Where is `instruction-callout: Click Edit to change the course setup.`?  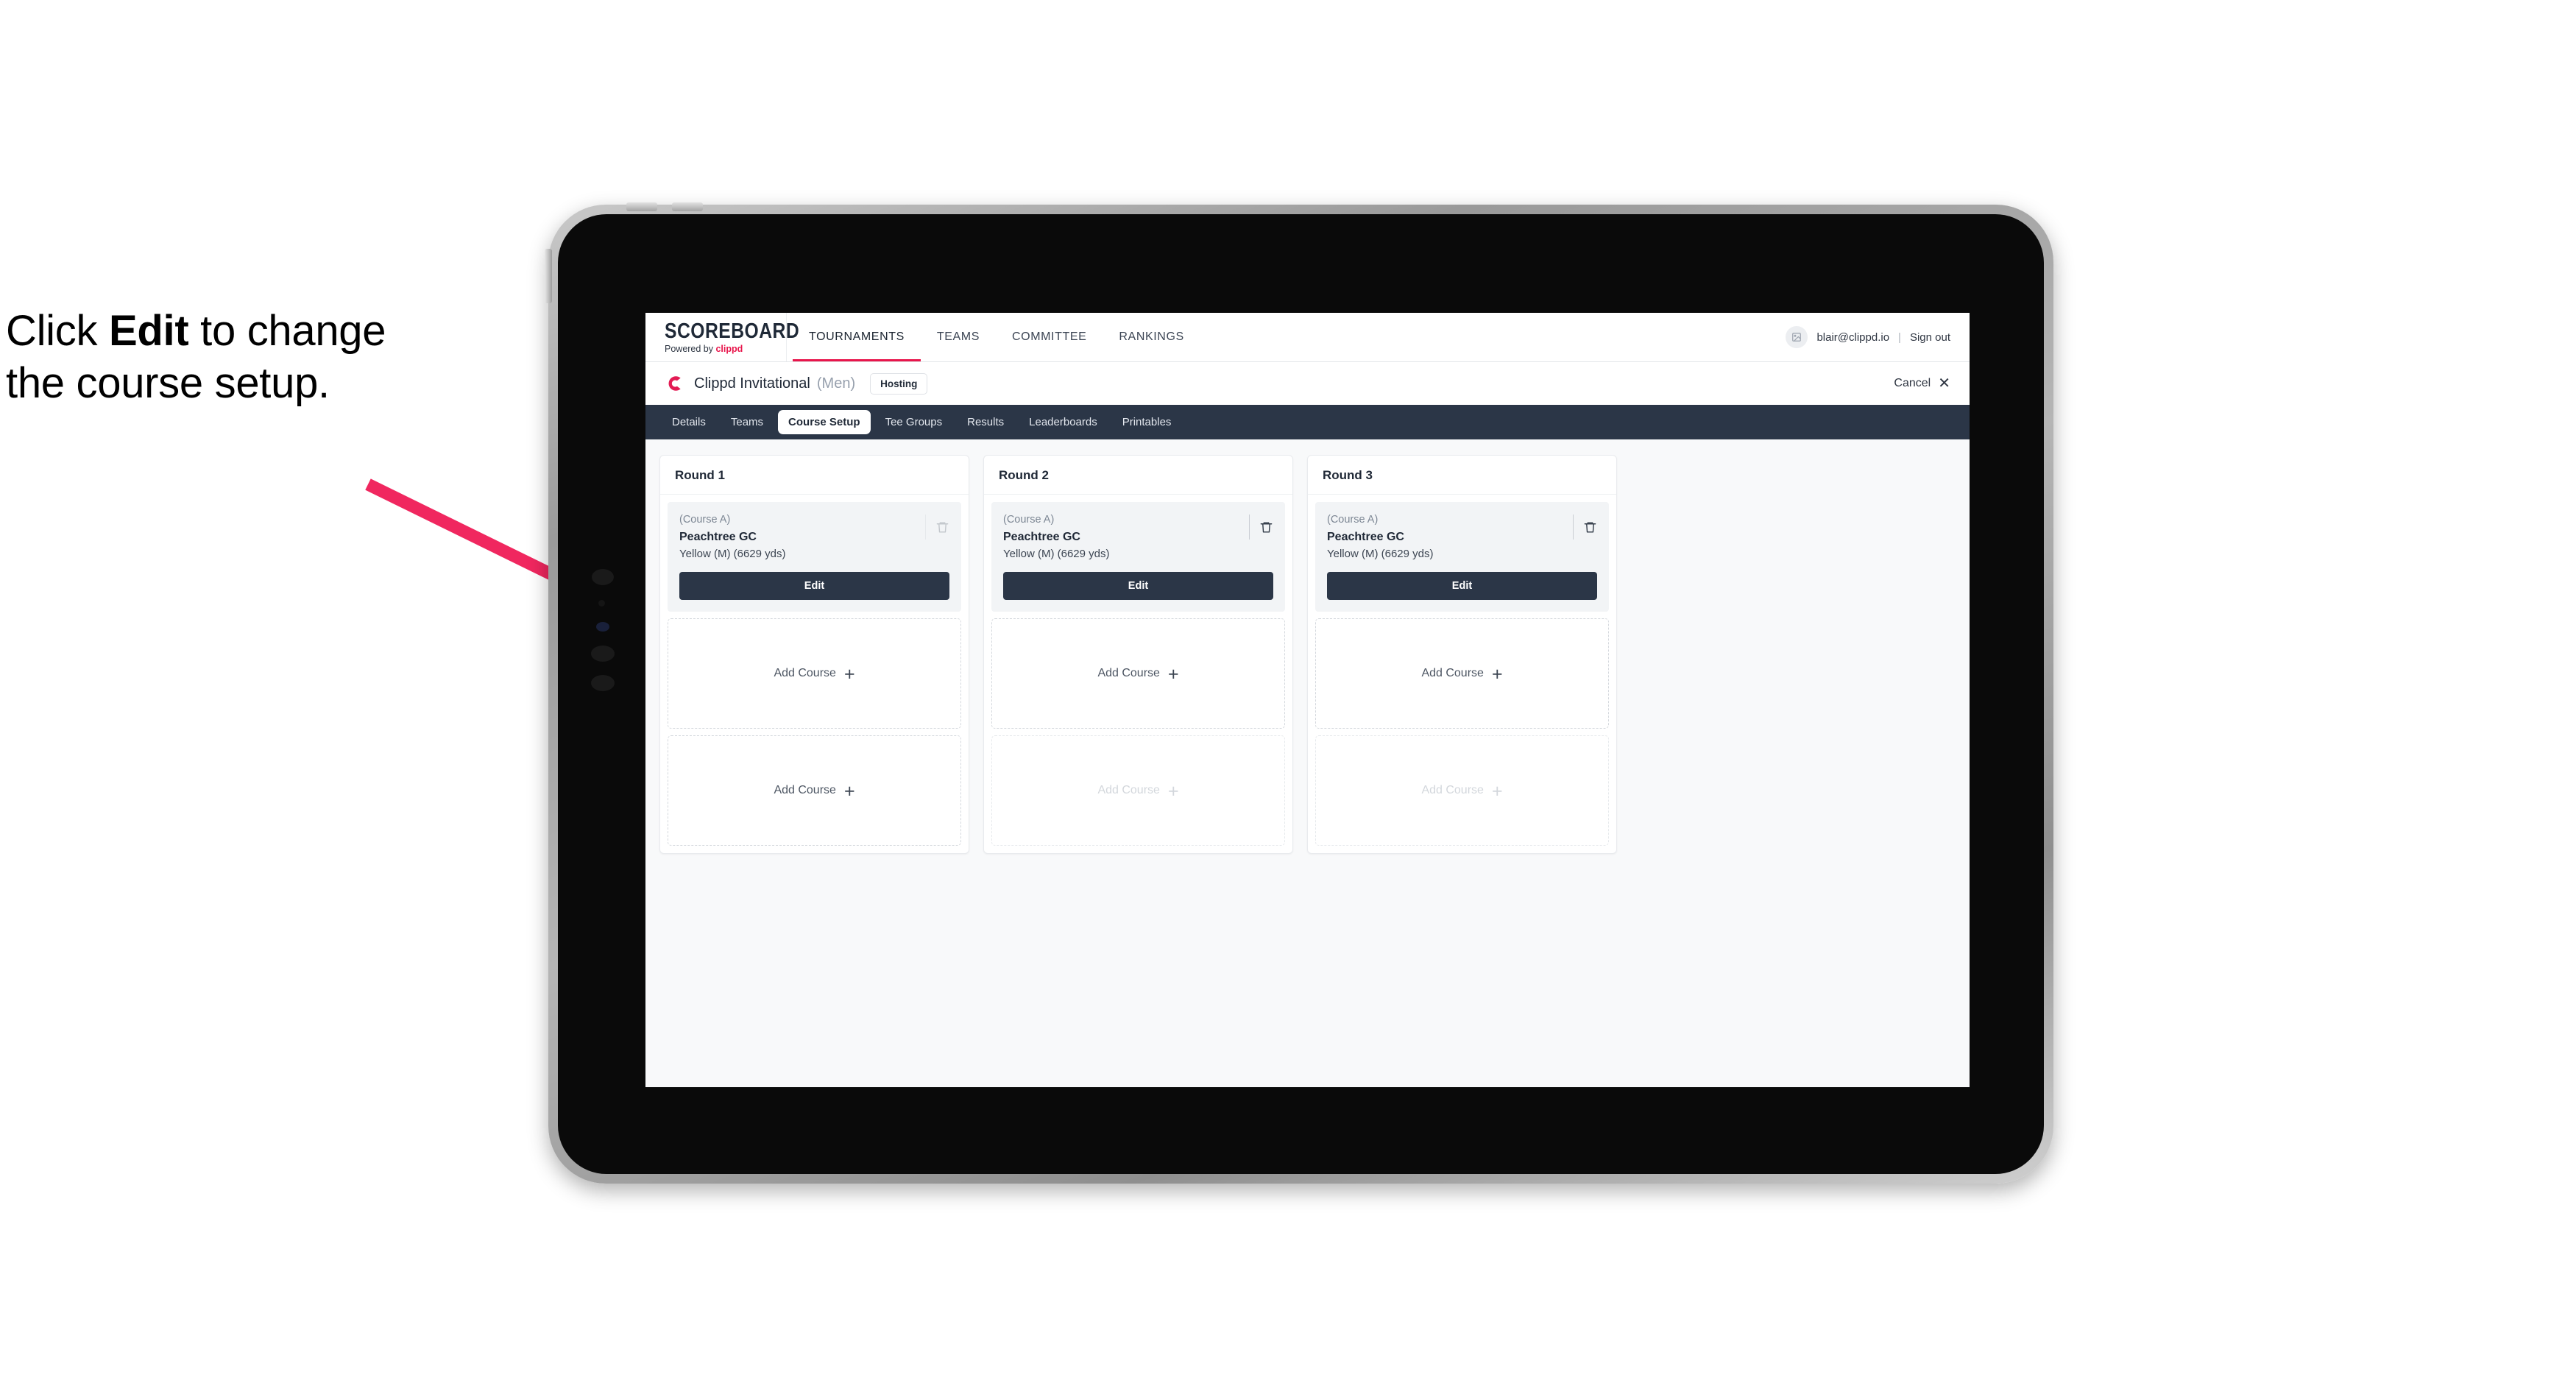
instruction-callout: Click Edit to change the course setup. is located at coordinates (212, 357).